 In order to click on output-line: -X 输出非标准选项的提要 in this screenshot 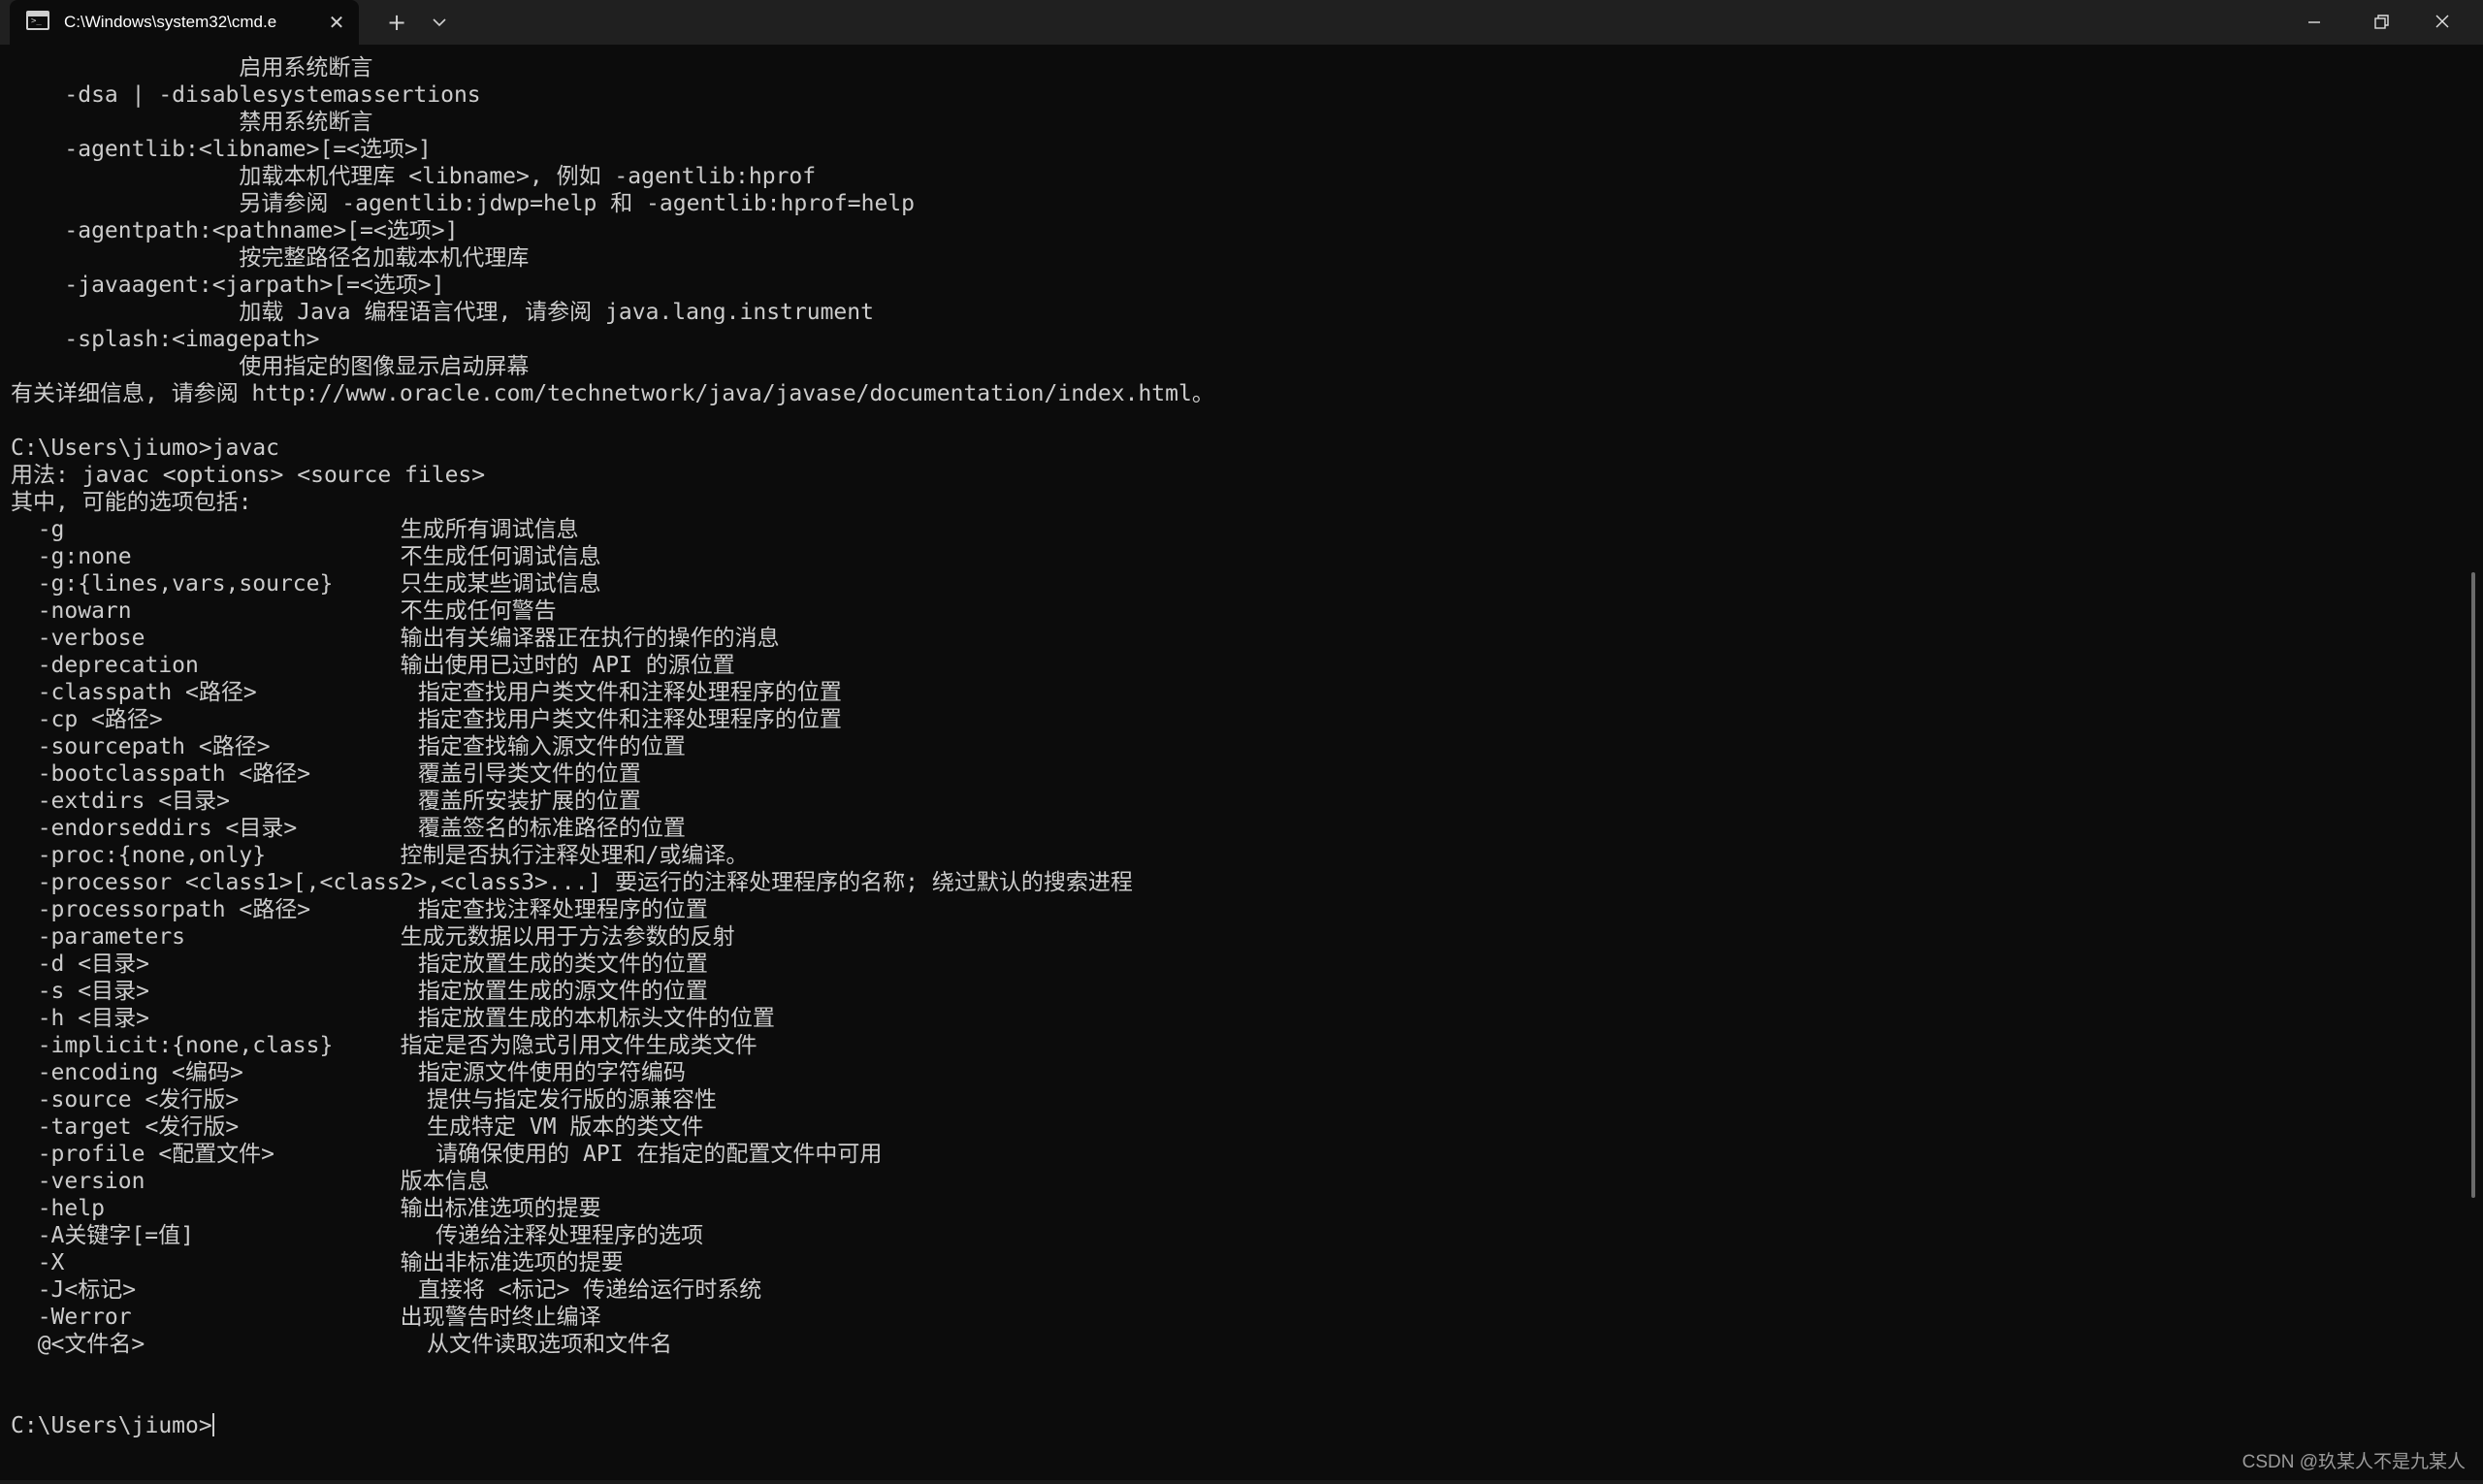, I will do `click(318, 1262)`.